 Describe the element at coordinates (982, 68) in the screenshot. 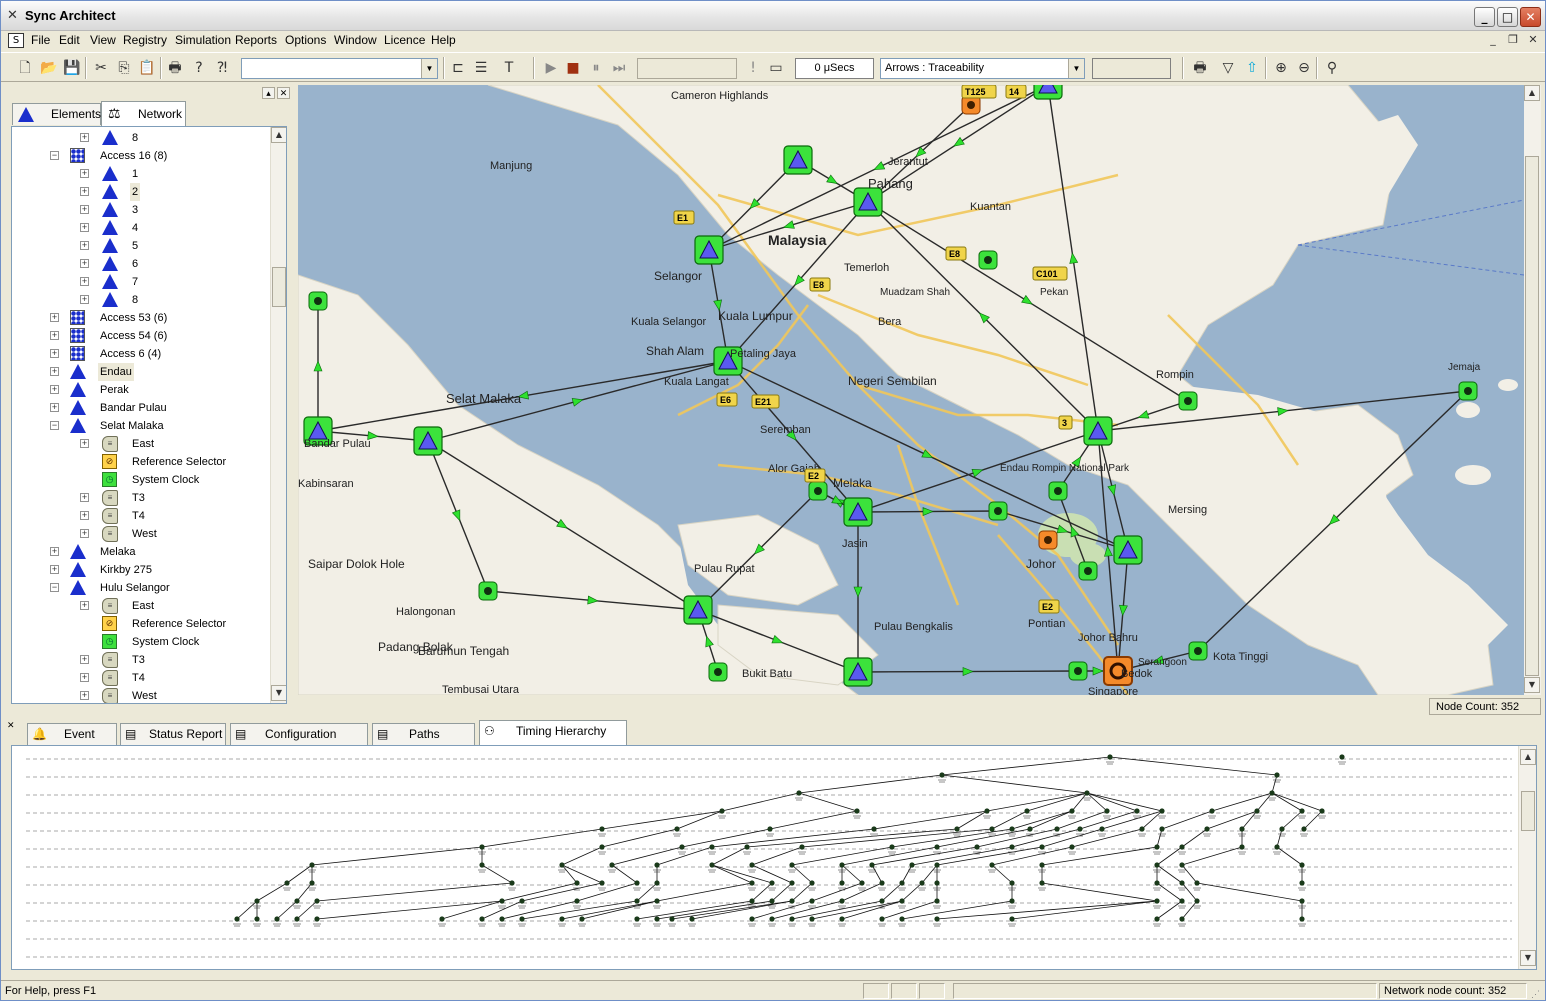

I see `arrows-combo: Arrows : Traceability ▼` at that location.